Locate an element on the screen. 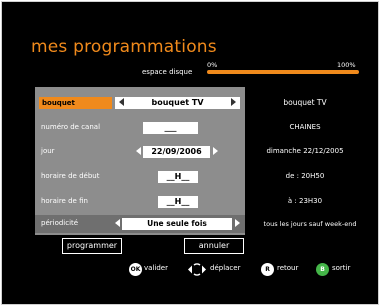  b-key-icon: B is located at coordinates (322, 269).